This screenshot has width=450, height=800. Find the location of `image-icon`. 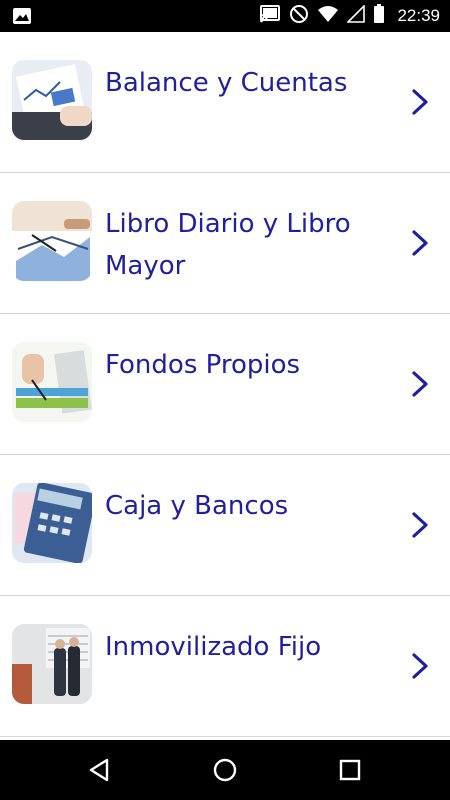

image-icon is located at coordinates (22, 18).